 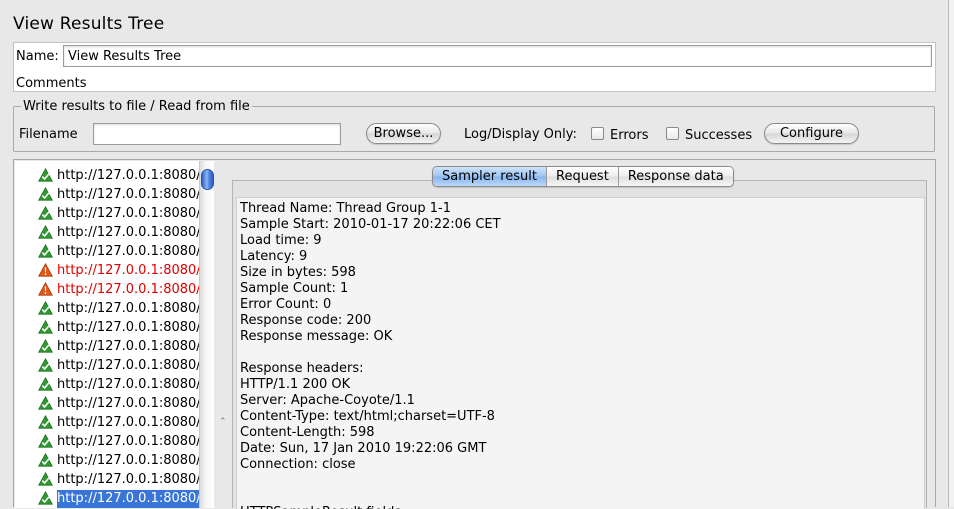 I want to click on tab-sampler-result: Sampler result, so click(x=490, y=176).